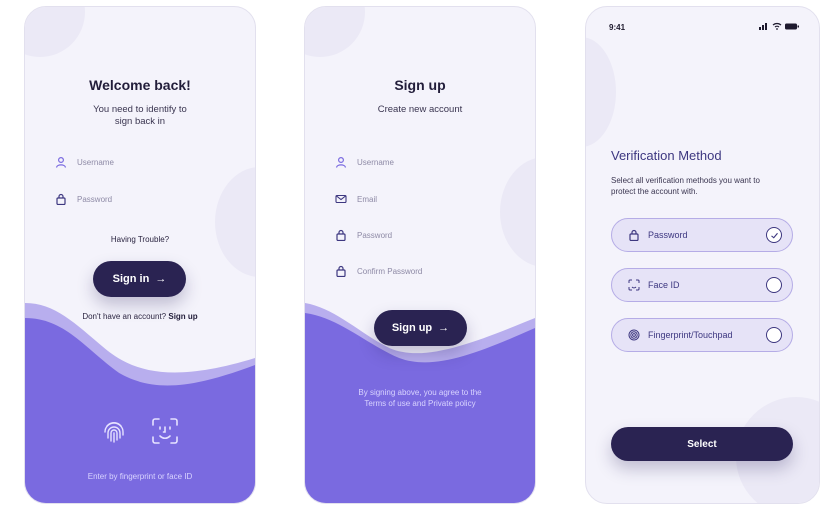 The image size is (821, 507). What do you see at coordinates (367, 199) in the screenshot?
I see `email-placeholder: Email` at bounding box center [367, 199].